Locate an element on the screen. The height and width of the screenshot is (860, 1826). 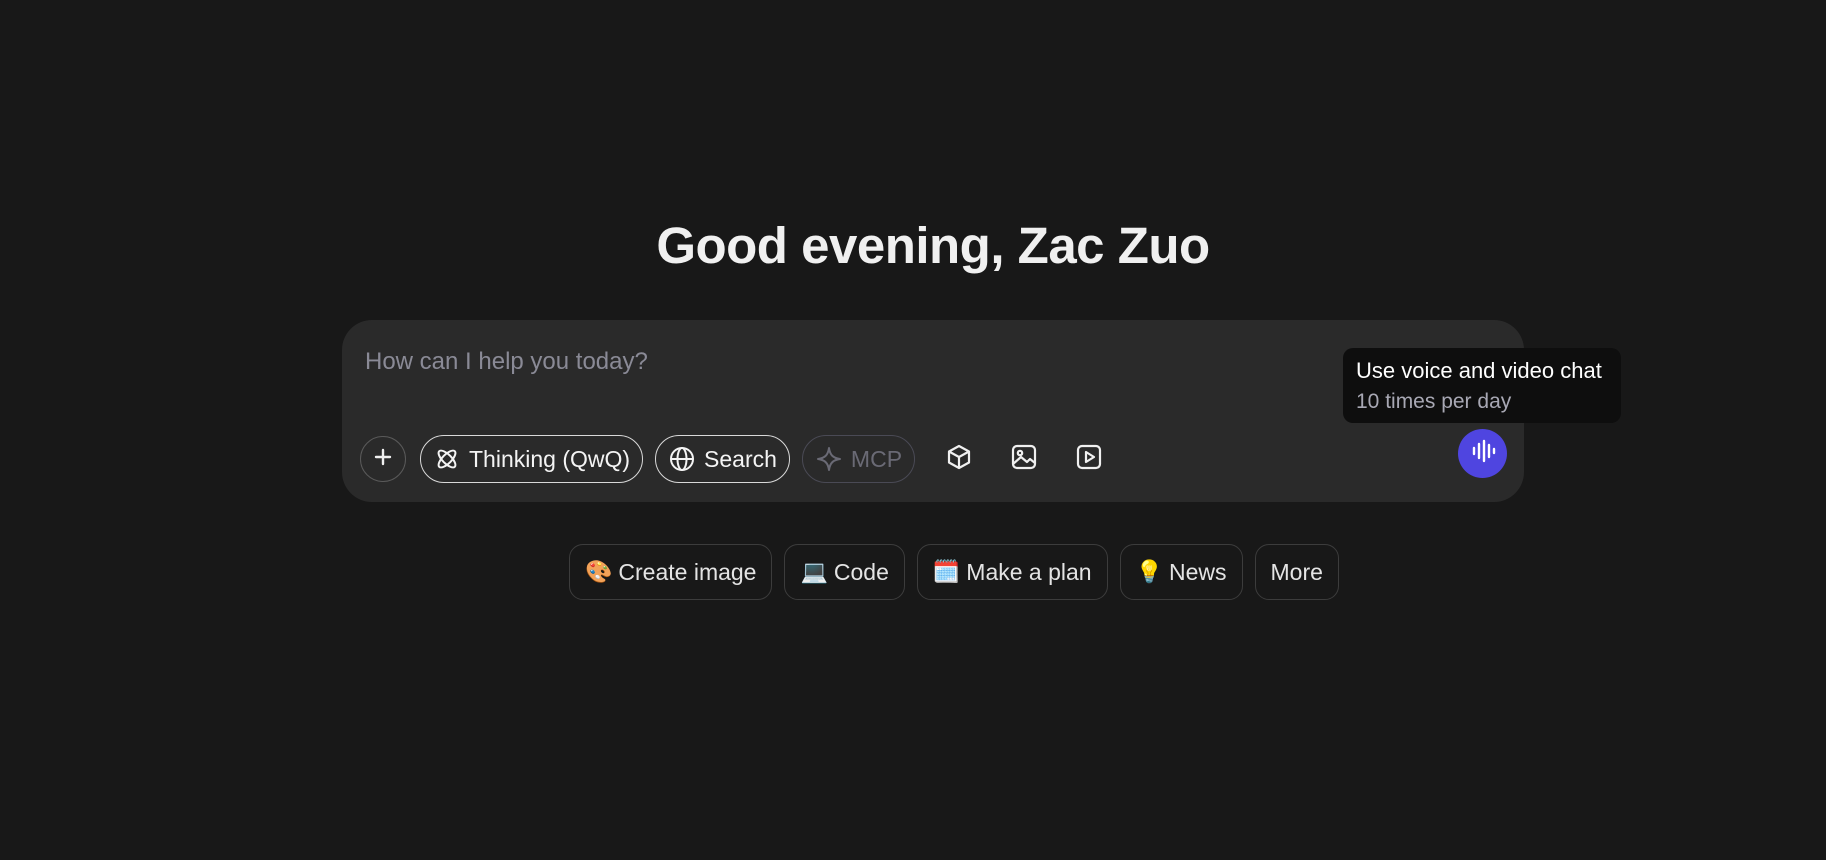
3d-model-button is located at coordinates (959, 459).